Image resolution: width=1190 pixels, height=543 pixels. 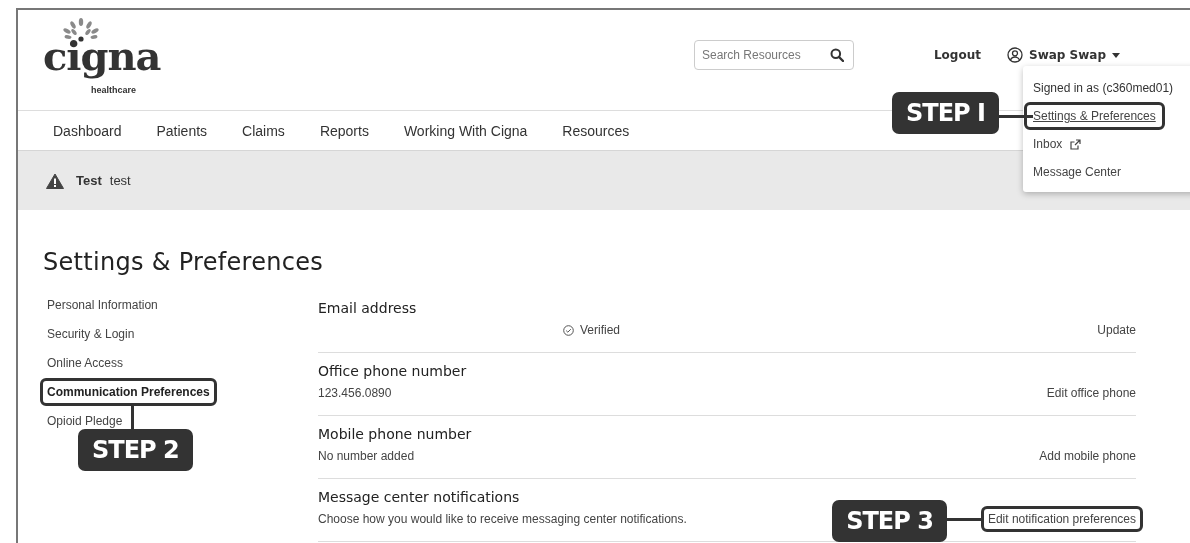 What do you see at coordinates (395, 434) in the screenshot?
I see `setting-title: Mobile phone number` at bounding box center [395, 434].